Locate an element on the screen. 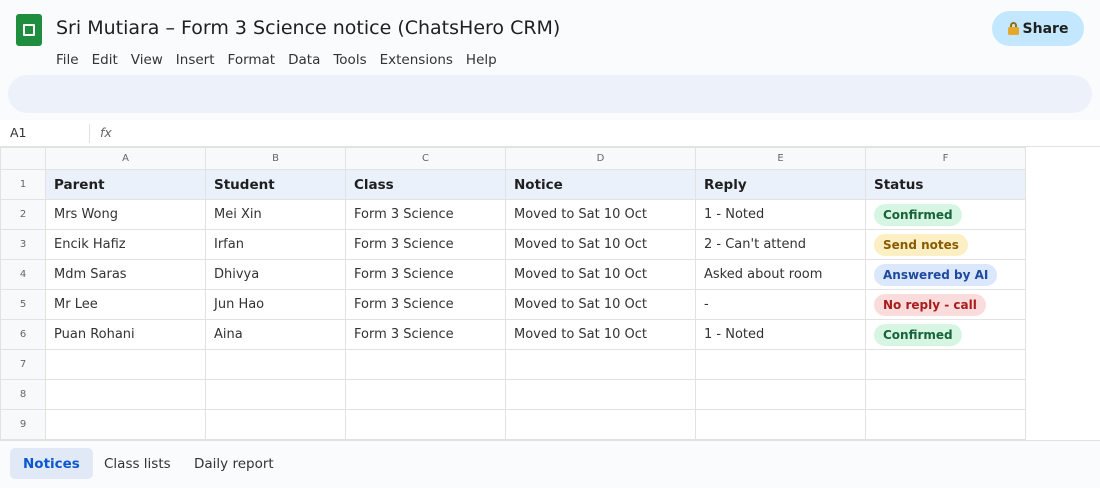  table-cell: Mrs Wong is located at coordinates (125, 214).